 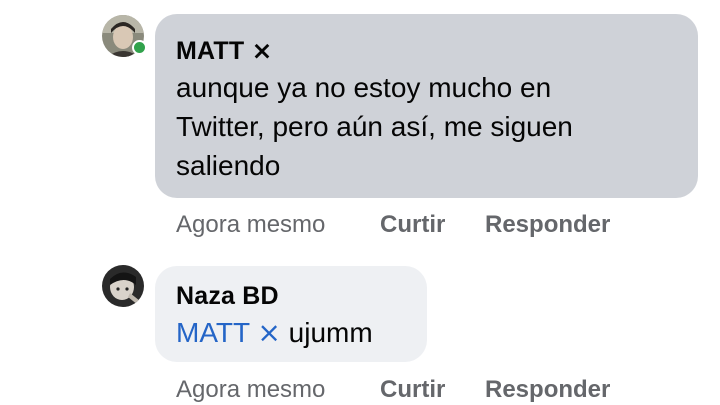 What do you see at coordinates (326, 332) in the screenshot?
I see `comment-text-content: ujumm` at bounding box center [326, 332].